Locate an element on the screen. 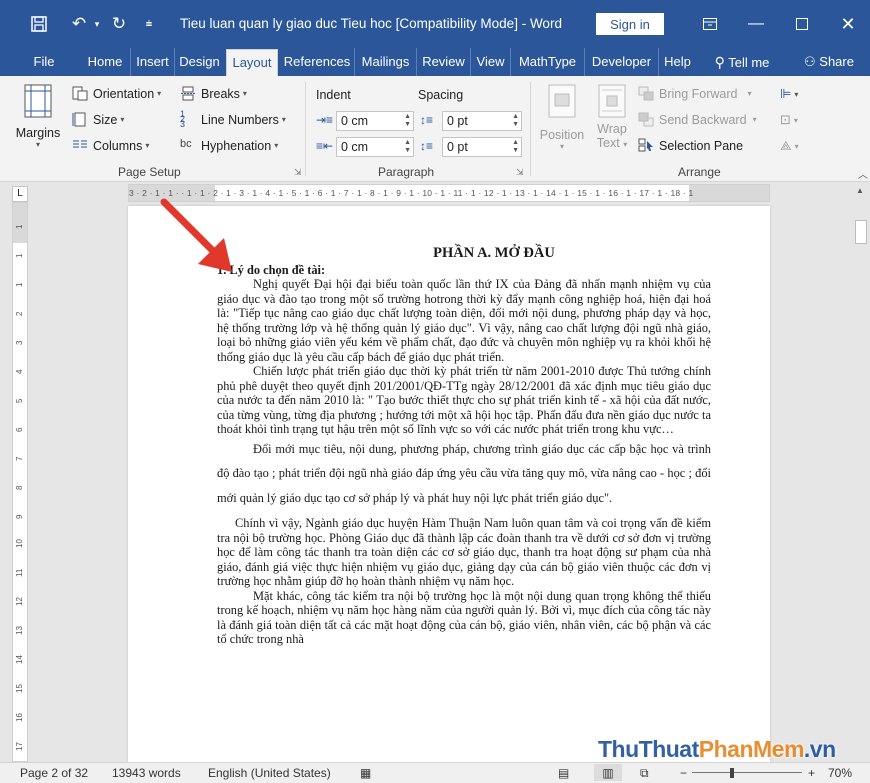 The height and width of the screenshot is (783, 870). tell-me-search: ⚲ Tell me is located at coordinates (742, 62).